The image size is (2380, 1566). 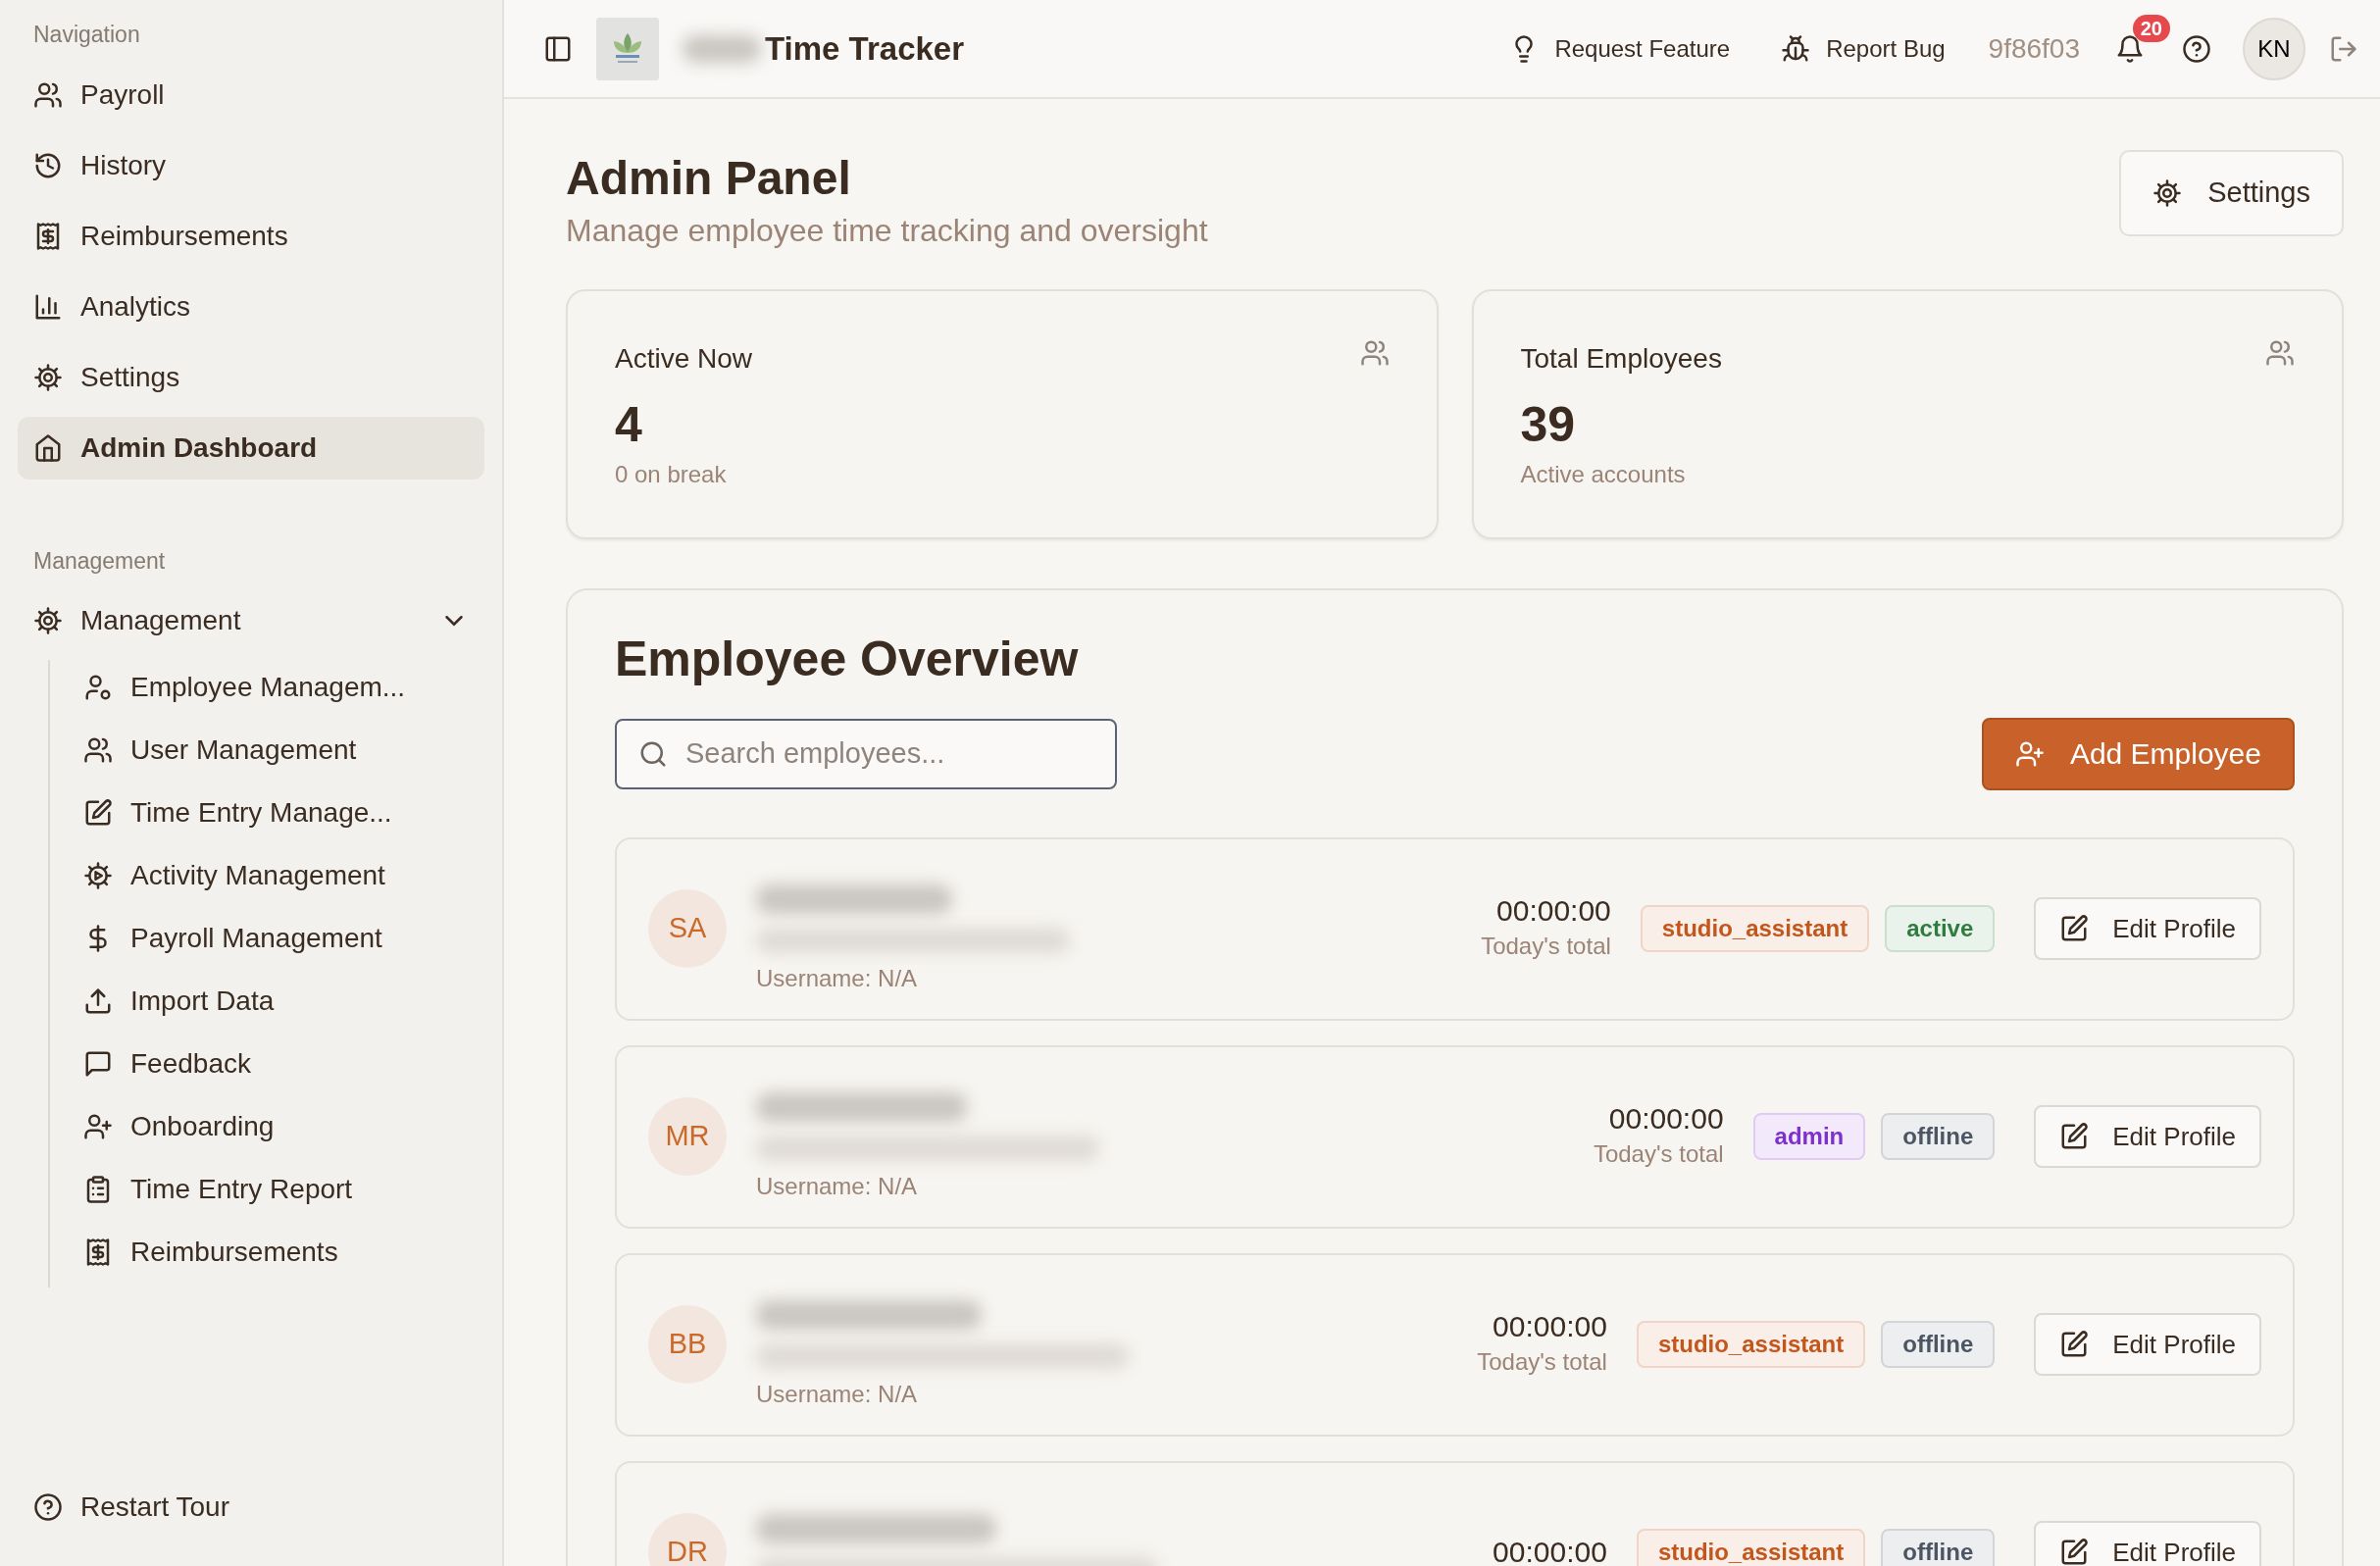 What do you see at coordinates (251, 94) in the screenshot?
I see `sidebar-item: Payroll` at bounding box center [251, 94].